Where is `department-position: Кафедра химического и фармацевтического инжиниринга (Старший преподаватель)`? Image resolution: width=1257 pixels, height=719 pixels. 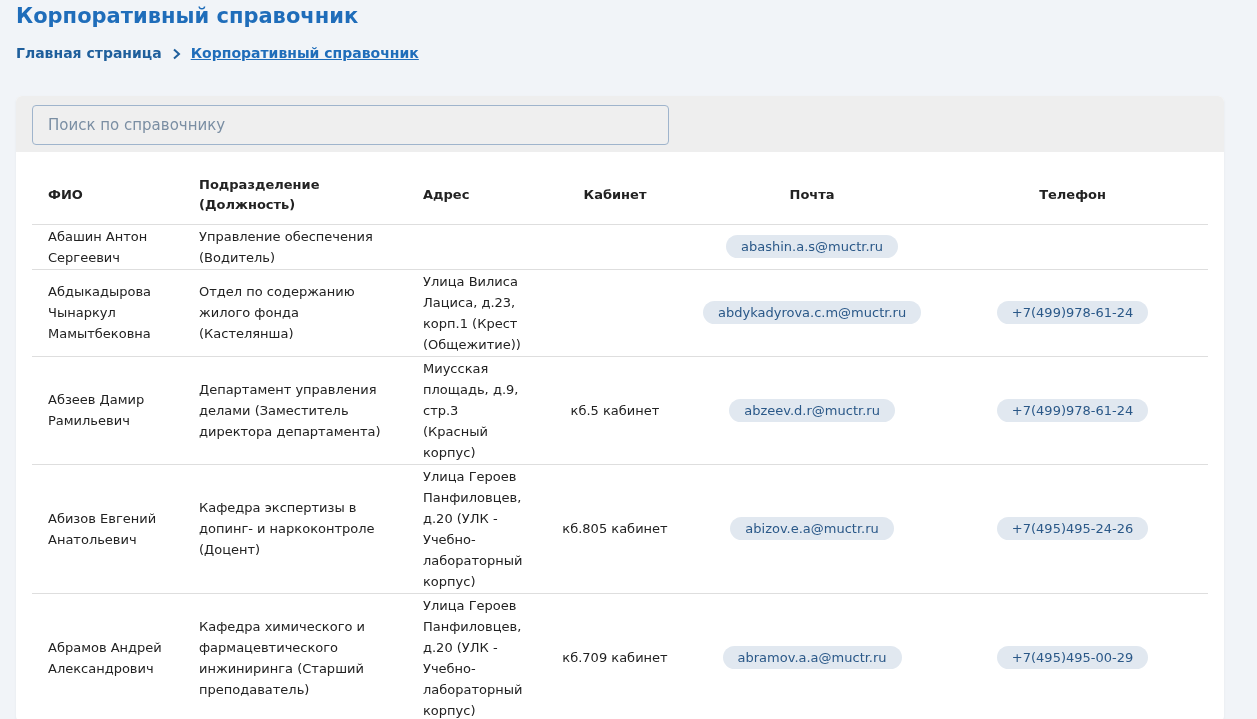 department-position: Кафедра химического и фармацевтического инжиниринга (Старший преподаватель) is located at coordinates (282, 657).